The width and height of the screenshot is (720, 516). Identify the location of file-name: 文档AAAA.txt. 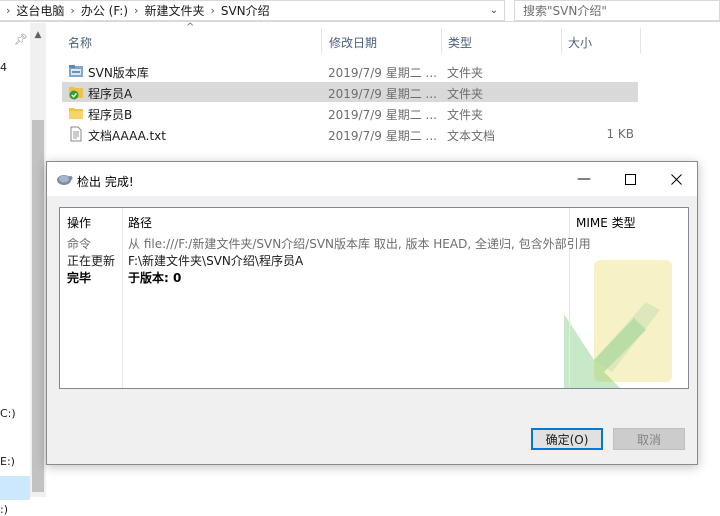
(127, 136).